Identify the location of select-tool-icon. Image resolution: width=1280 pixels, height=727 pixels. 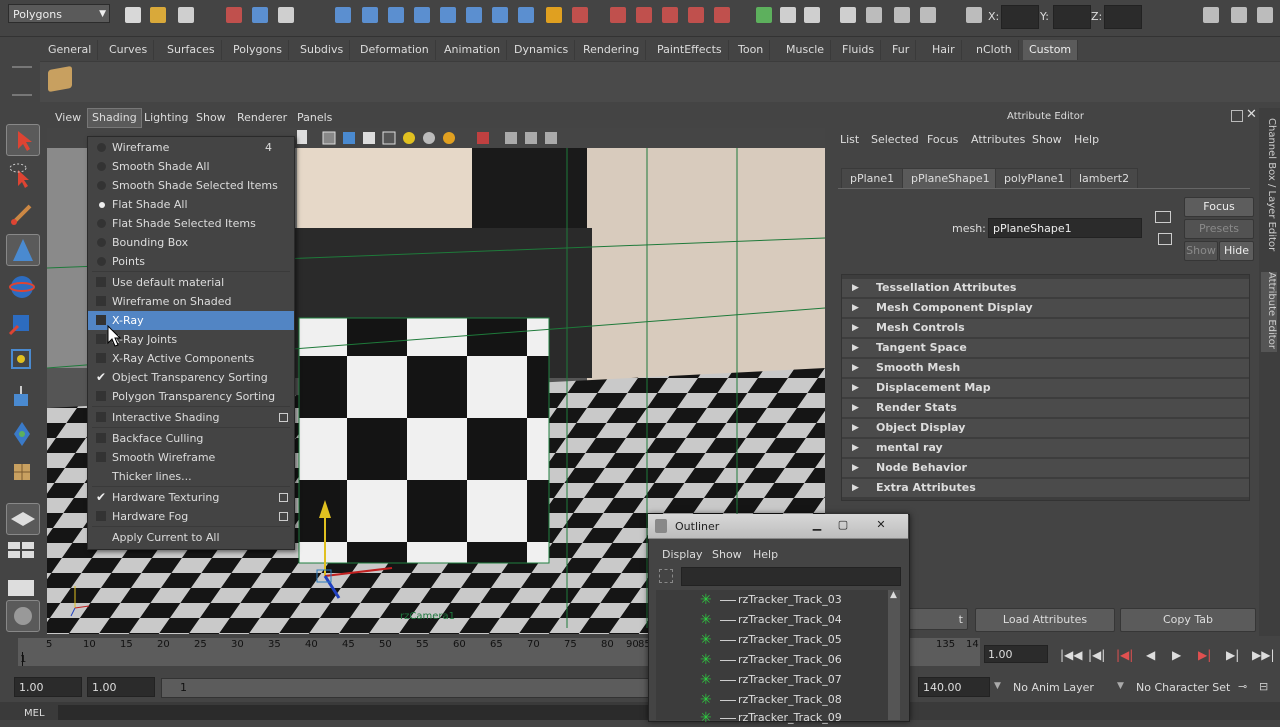
(23, 140).